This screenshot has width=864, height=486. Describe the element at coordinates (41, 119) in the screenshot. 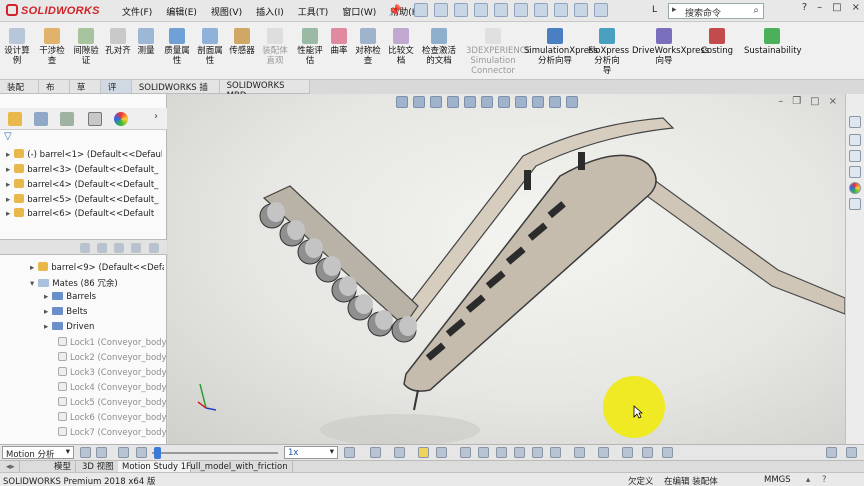

I see `property-manager-icon` at that location.